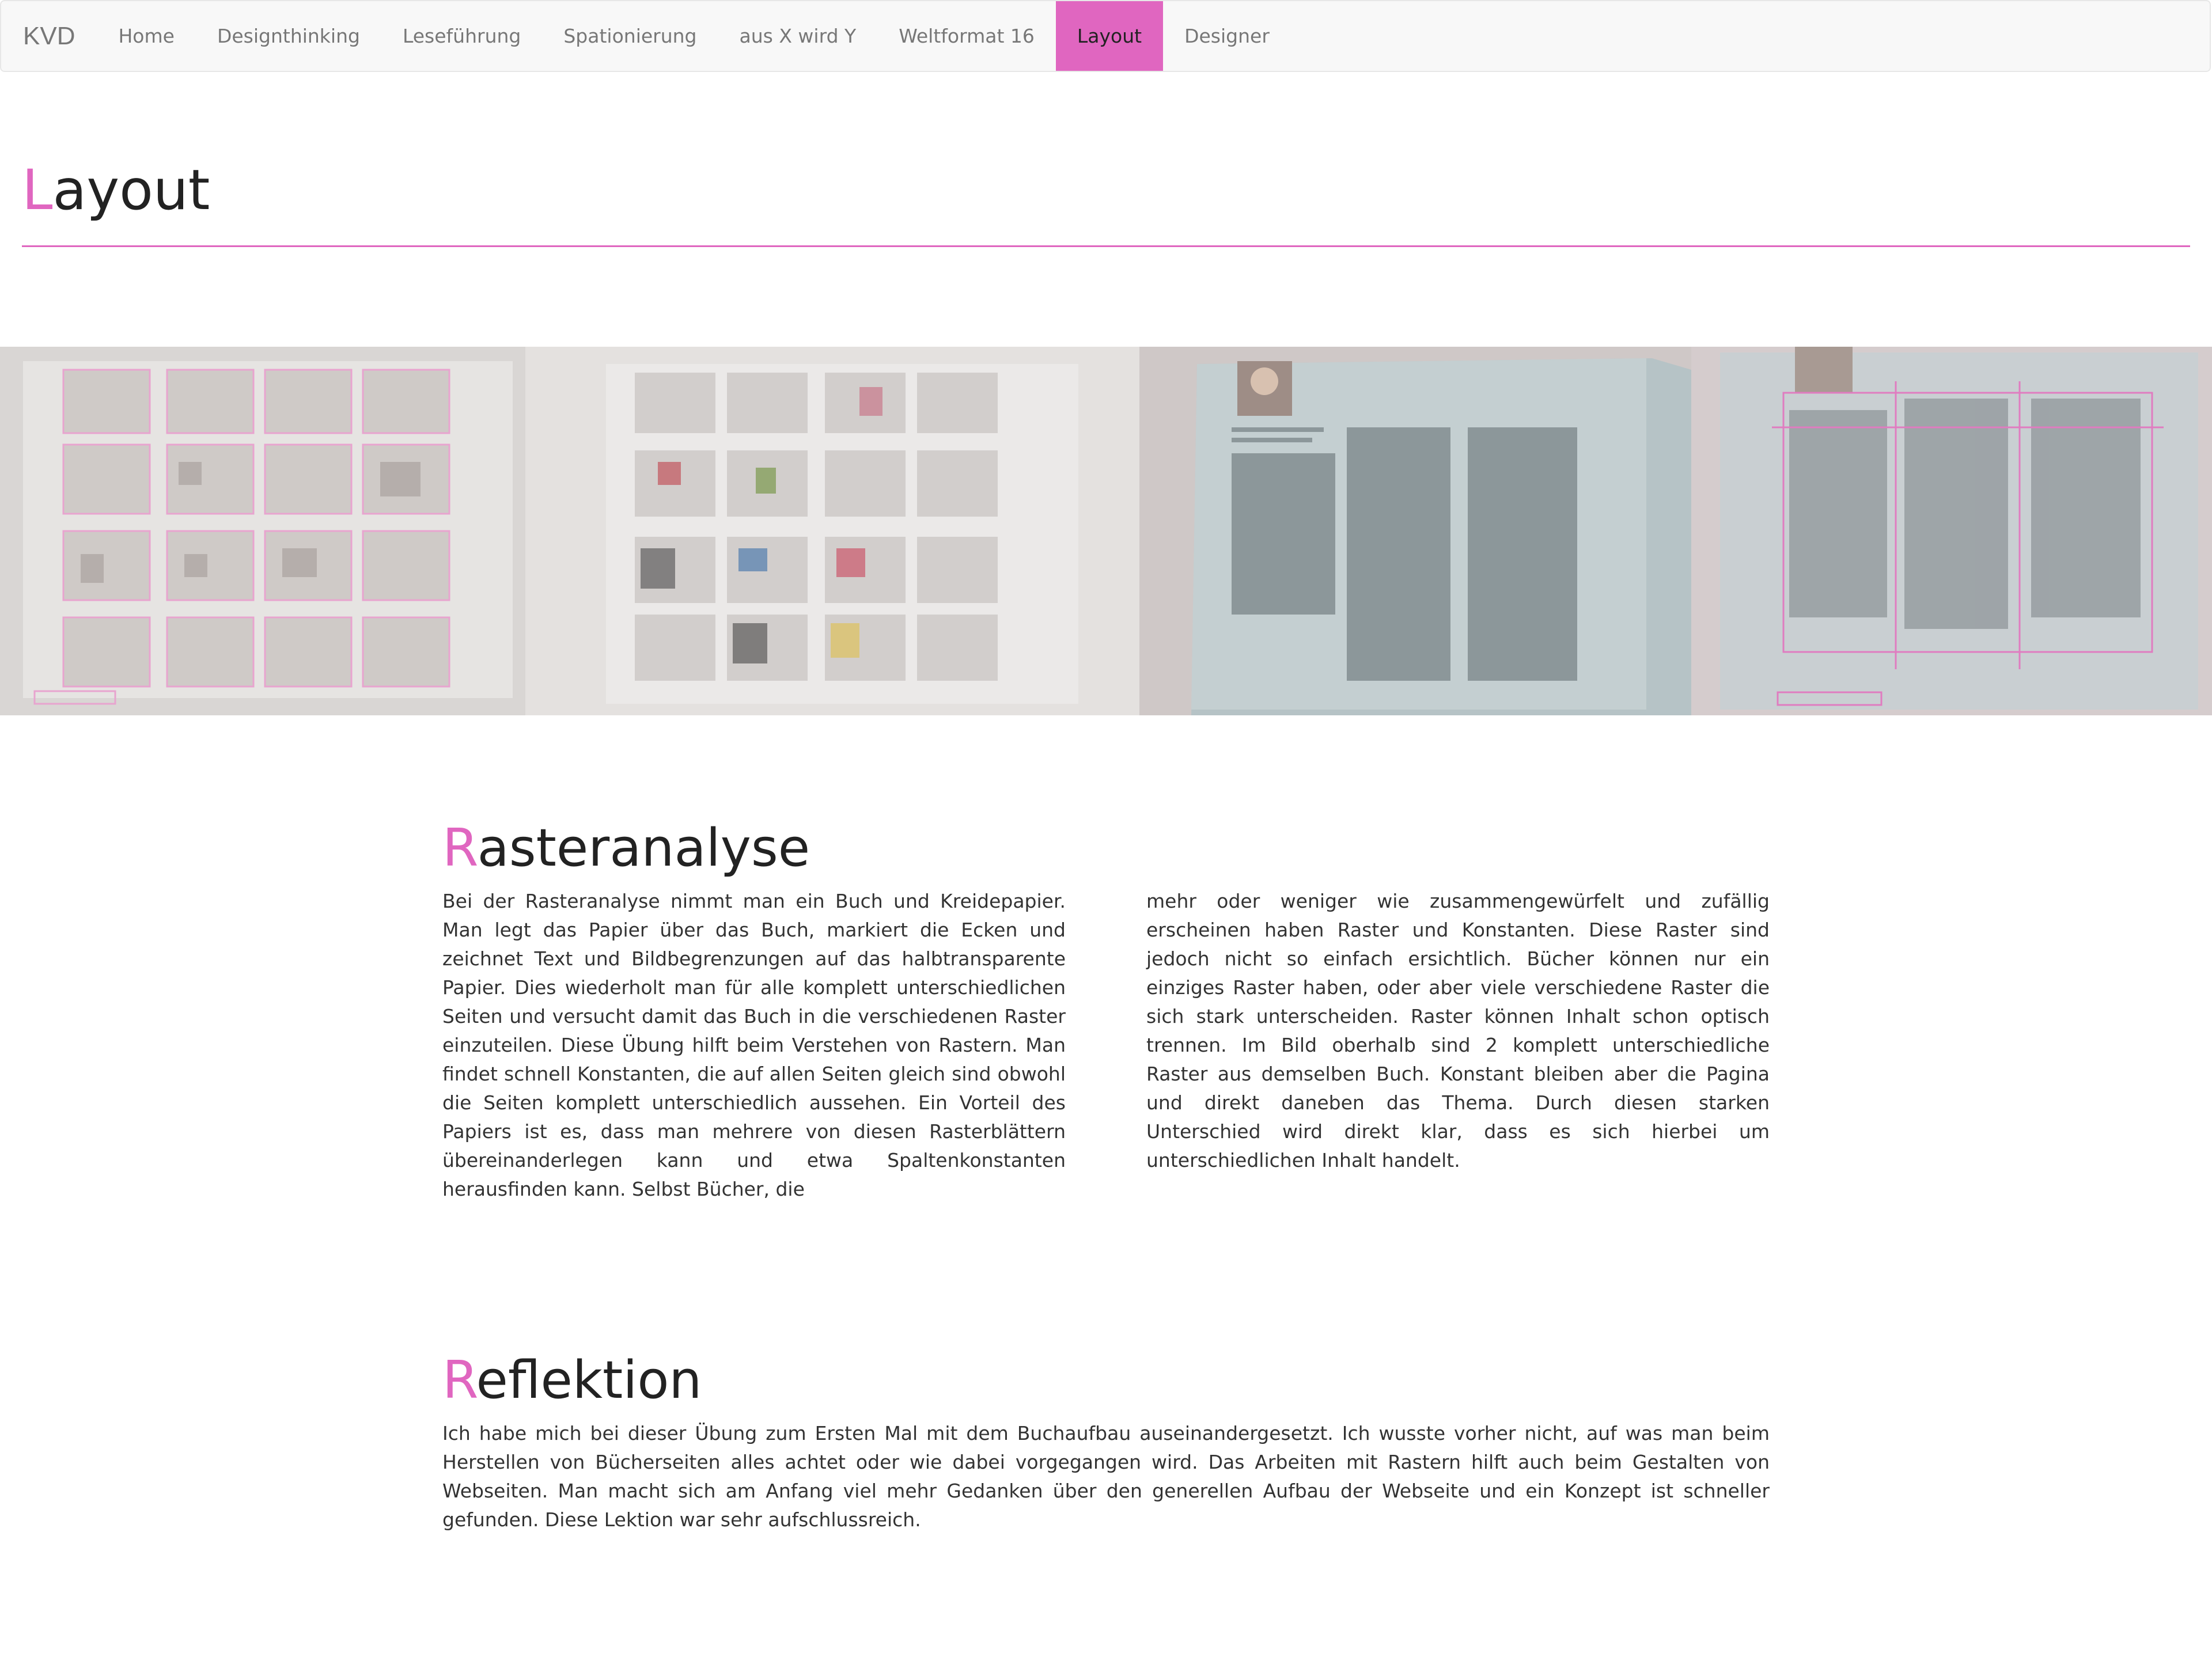 This screenshot has width=2212, height=1676. Describe the element at coordinates (630, 36) in the screenshot. I see `nav-item-spationierung: Spationierung` at that location.